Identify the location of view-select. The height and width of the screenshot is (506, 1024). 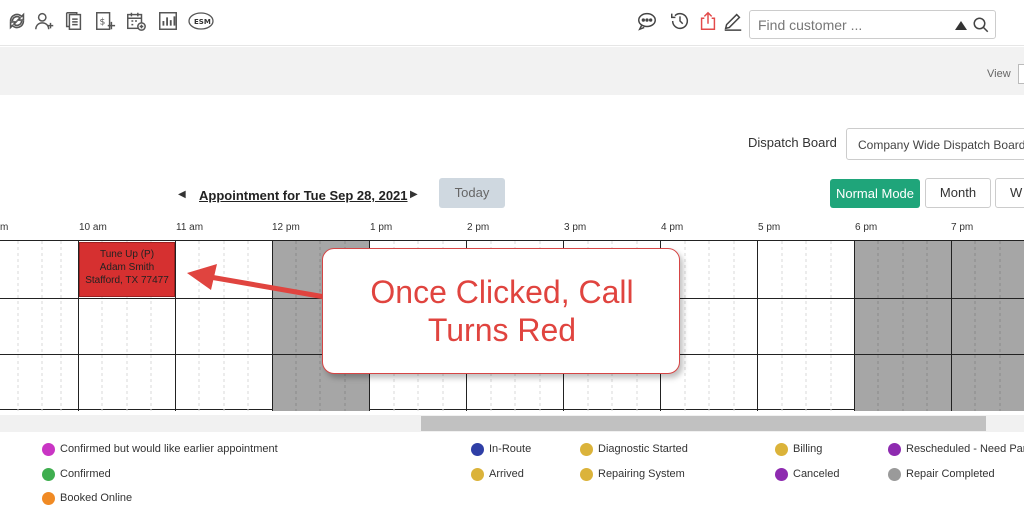
(1021, 74).